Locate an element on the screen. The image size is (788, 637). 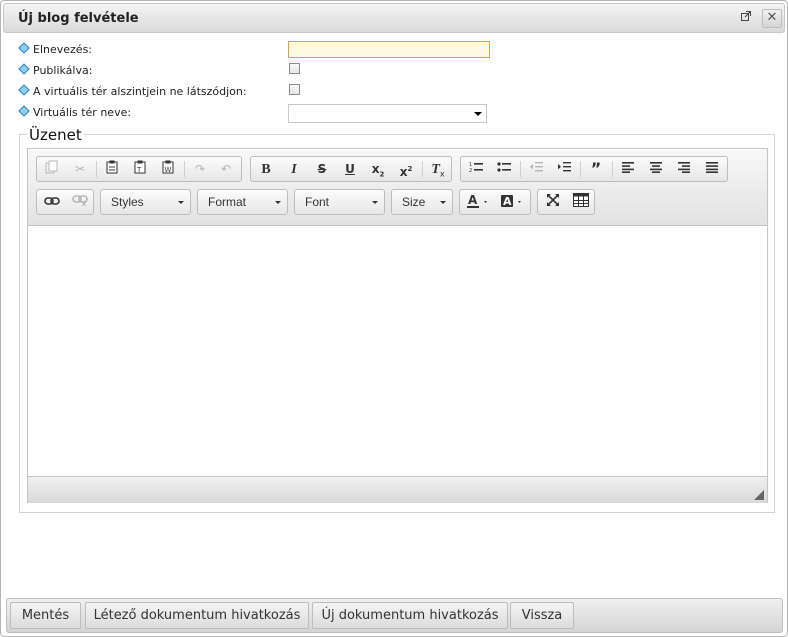
table-icon is located at coordinates (581, 202).